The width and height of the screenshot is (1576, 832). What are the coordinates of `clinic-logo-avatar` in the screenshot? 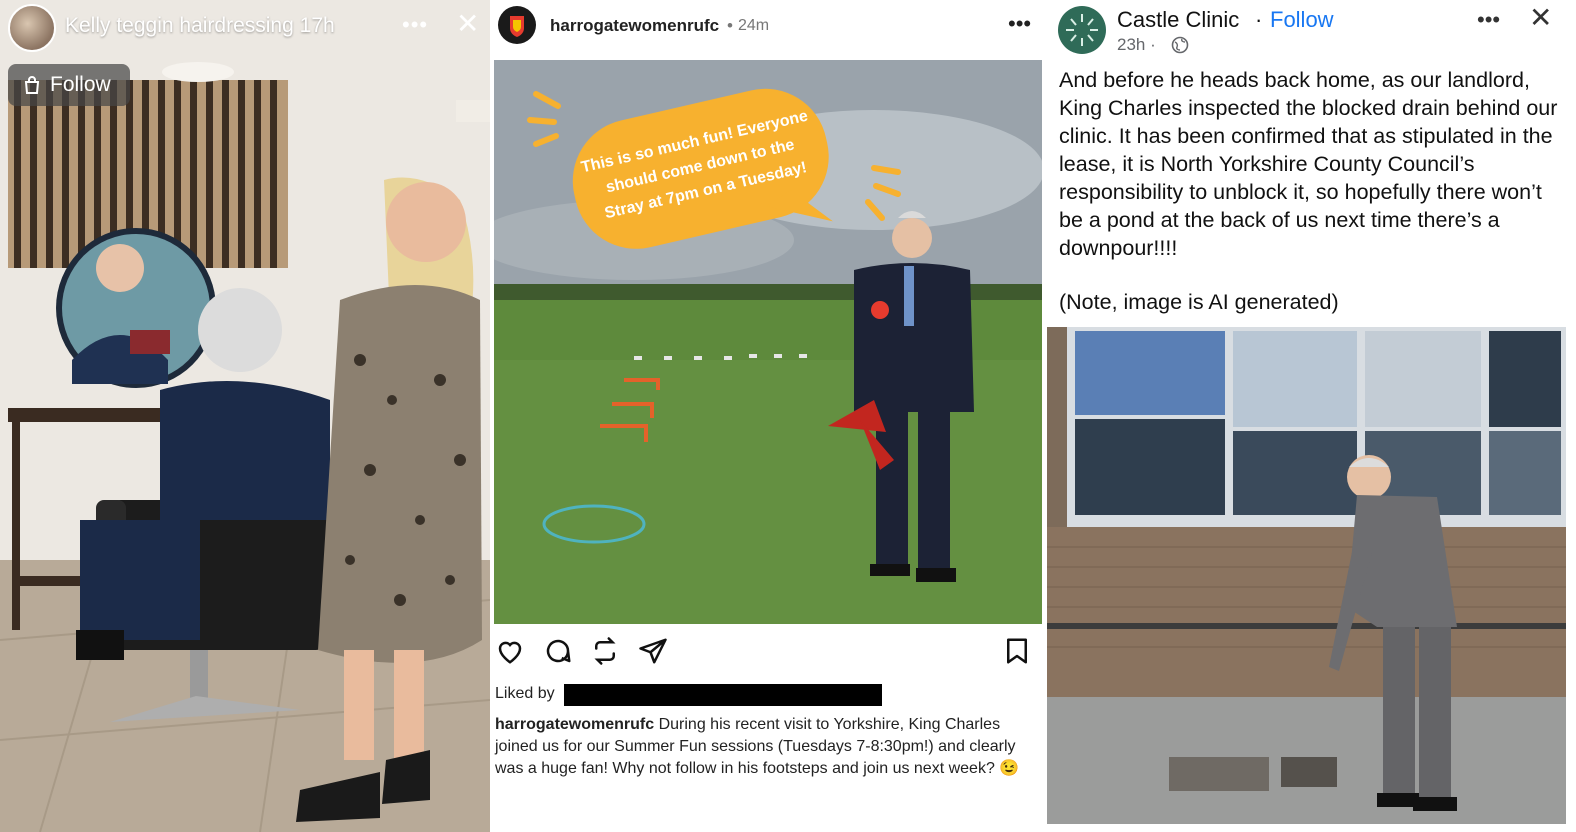 It's located at (1082, 30).